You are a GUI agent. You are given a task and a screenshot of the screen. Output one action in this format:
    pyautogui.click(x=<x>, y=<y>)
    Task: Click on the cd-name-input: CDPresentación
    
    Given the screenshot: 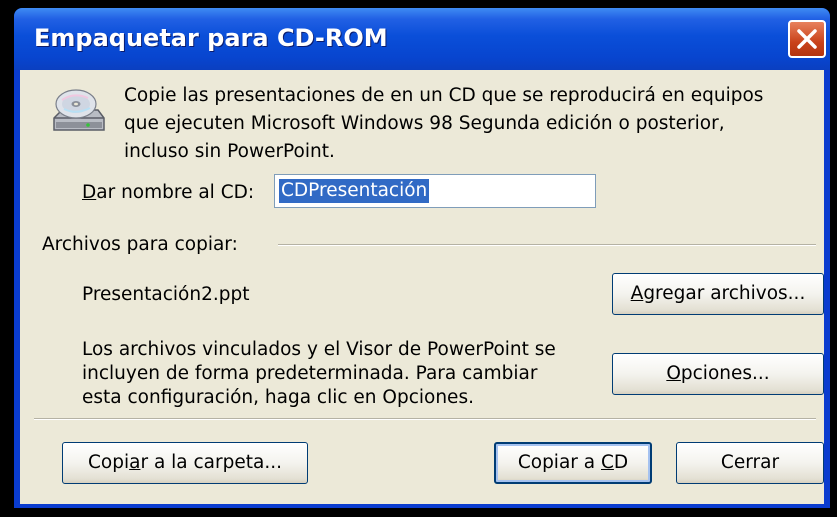 What is the action you would take?
    pyautogui.click(x=435, y=191)
    